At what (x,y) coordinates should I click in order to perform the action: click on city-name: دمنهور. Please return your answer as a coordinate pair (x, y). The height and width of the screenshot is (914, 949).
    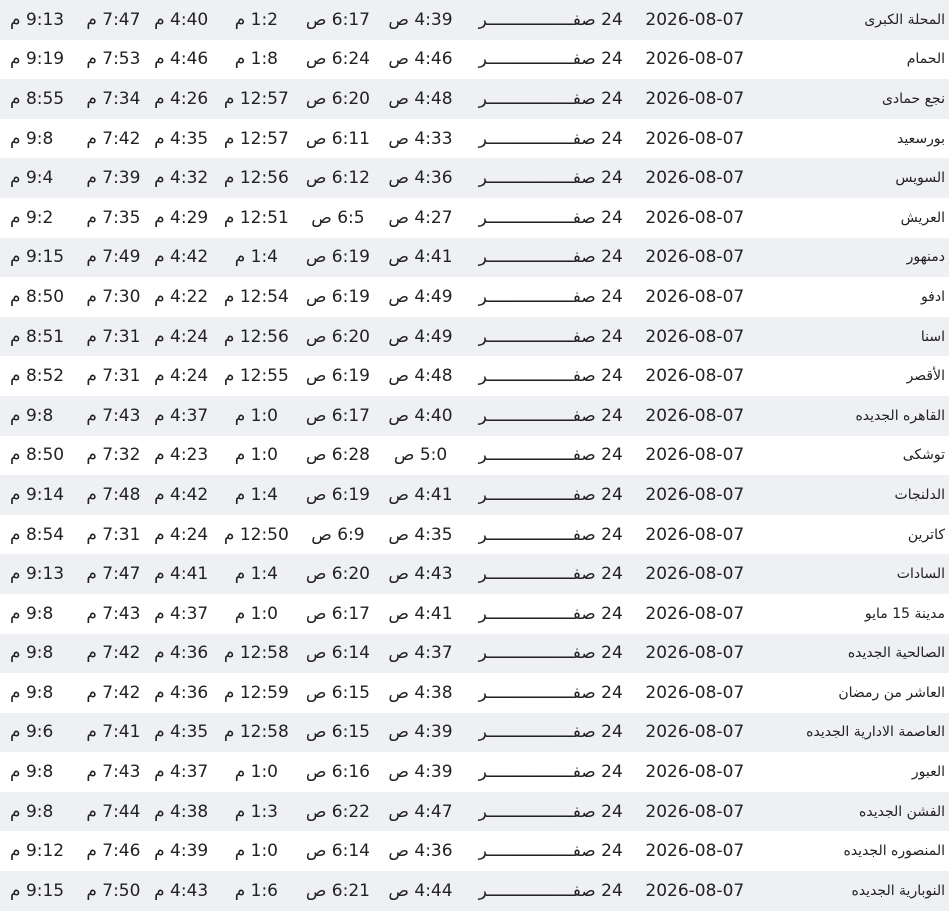
    Looking at the image, I should click on (925, 257).